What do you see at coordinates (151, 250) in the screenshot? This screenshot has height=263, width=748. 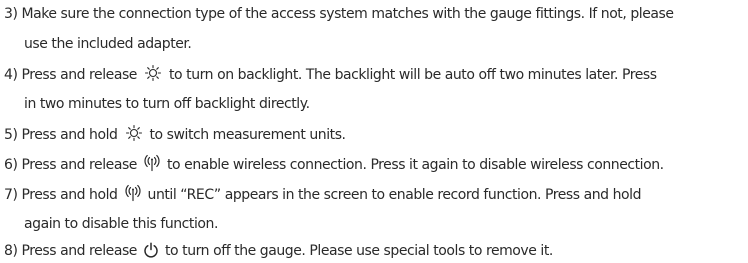 I see `power-icon` at bounding box center [151, 250].